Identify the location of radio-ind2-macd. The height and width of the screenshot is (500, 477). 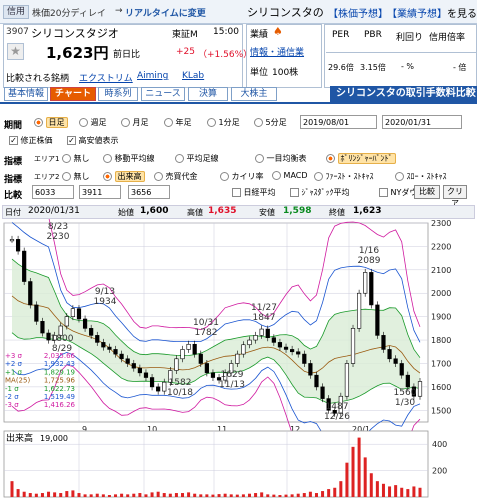
(276, 175).